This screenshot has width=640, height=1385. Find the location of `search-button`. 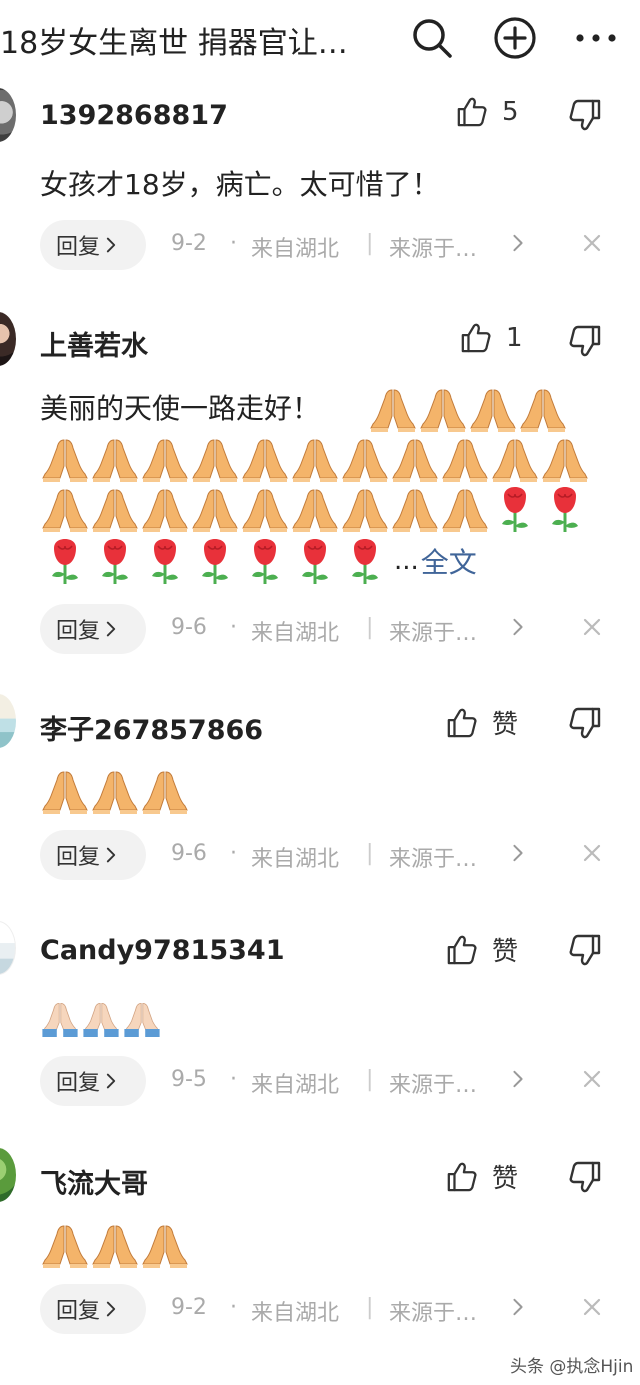

search-button is located at coordinates (432, 38).